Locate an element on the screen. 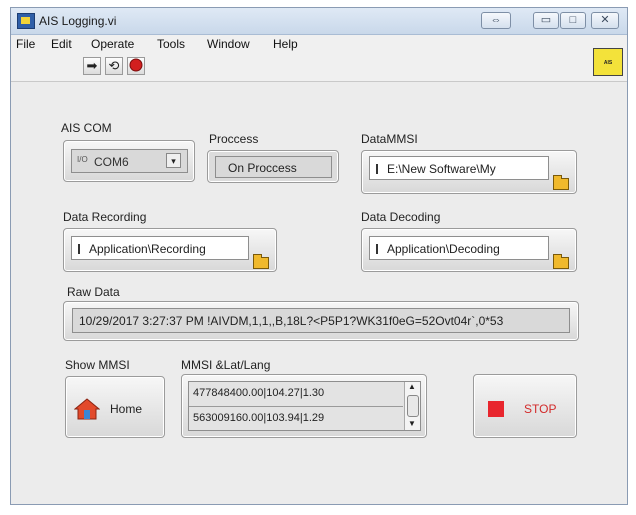 The image size is (636, 515). scroll-thumb is located at coordinates (413, 406).